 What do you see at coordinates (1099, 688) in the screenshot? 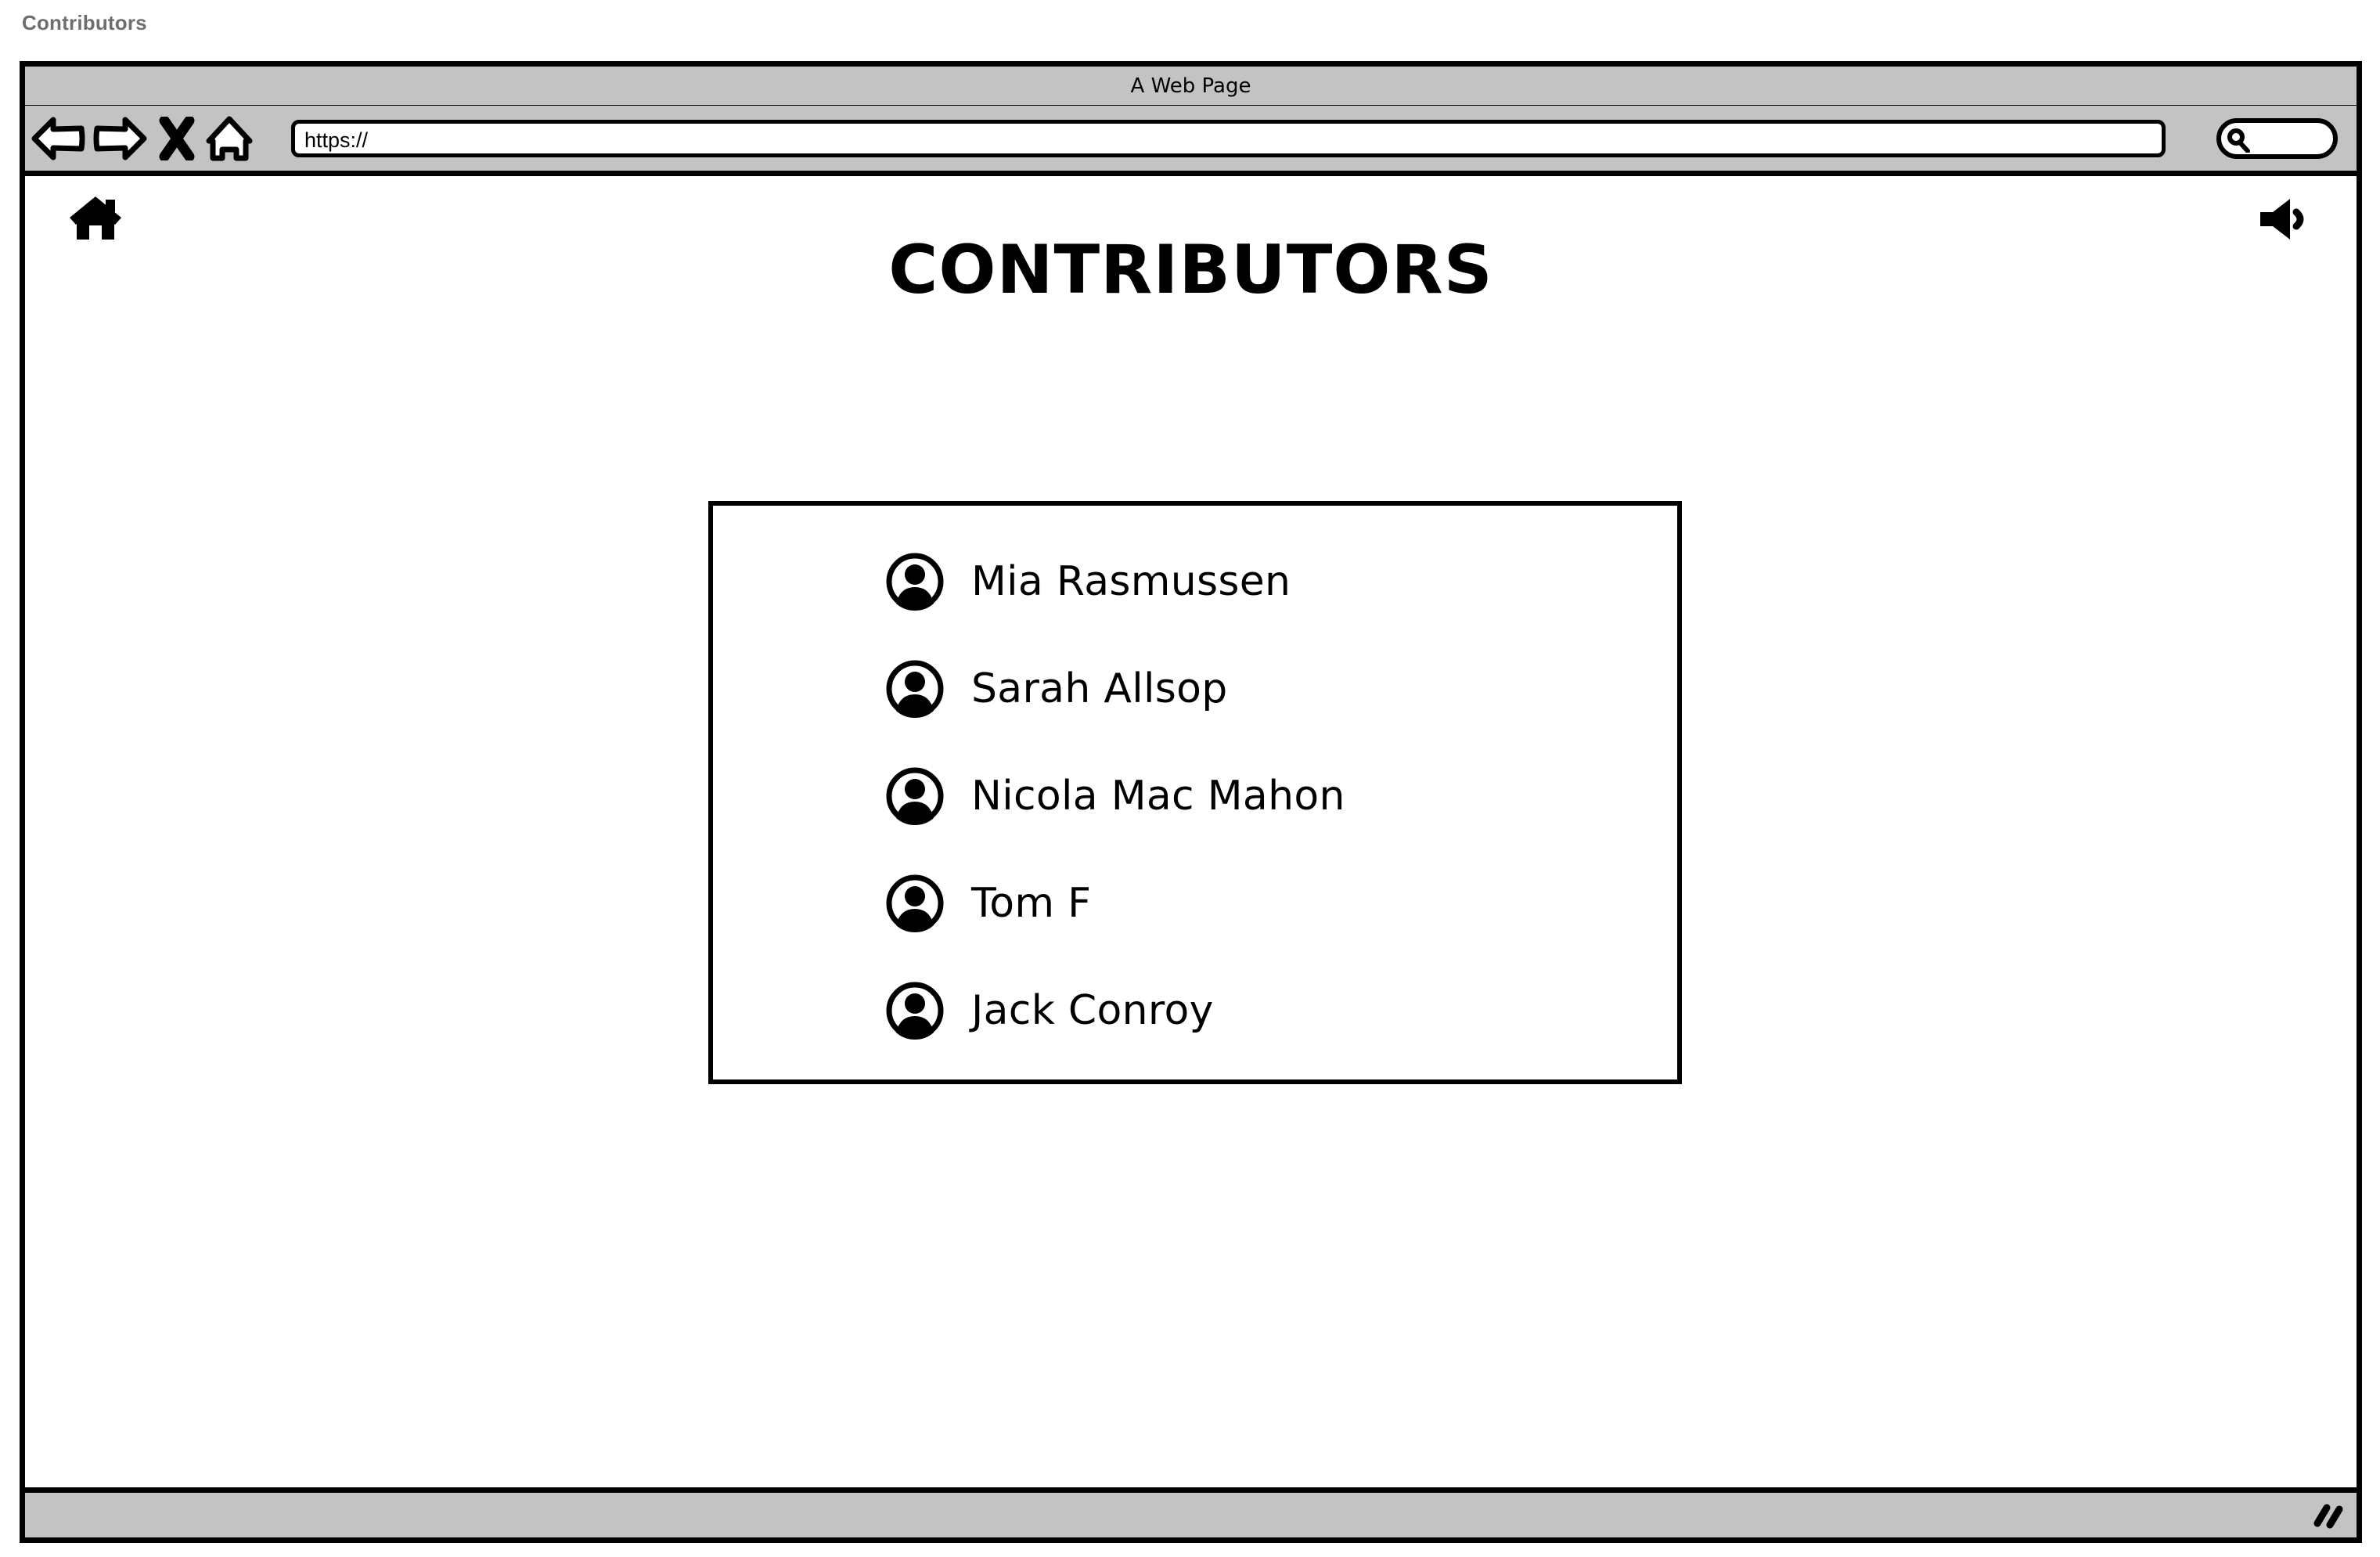
I see `contributor-name: Sarah Allsop` at bounding box center [1099, 688].